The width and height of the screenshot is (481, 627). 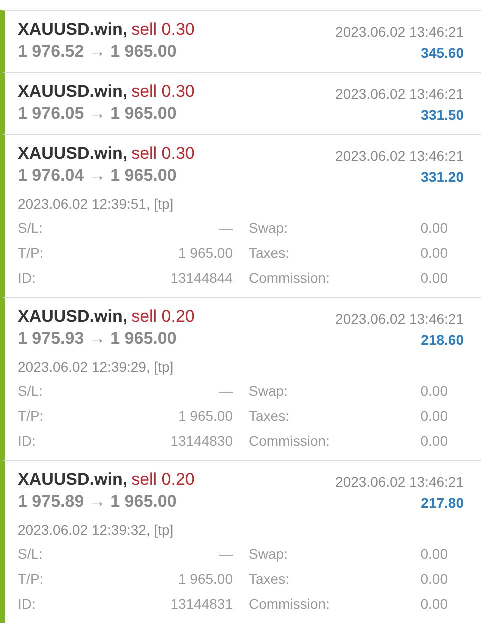 What do you see at coordinates (442, 115) in the screenshot?
I see `profit-value: 331.50` at bounding box center [442, 115].